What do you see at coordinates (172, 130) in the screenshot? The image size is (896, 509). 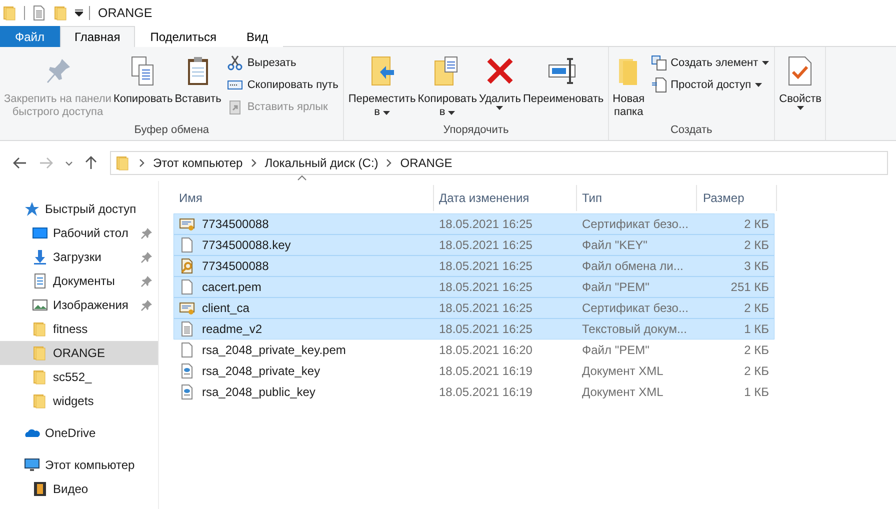 I see `group-label: Буфер обмена` at bounding box center [172, 130].